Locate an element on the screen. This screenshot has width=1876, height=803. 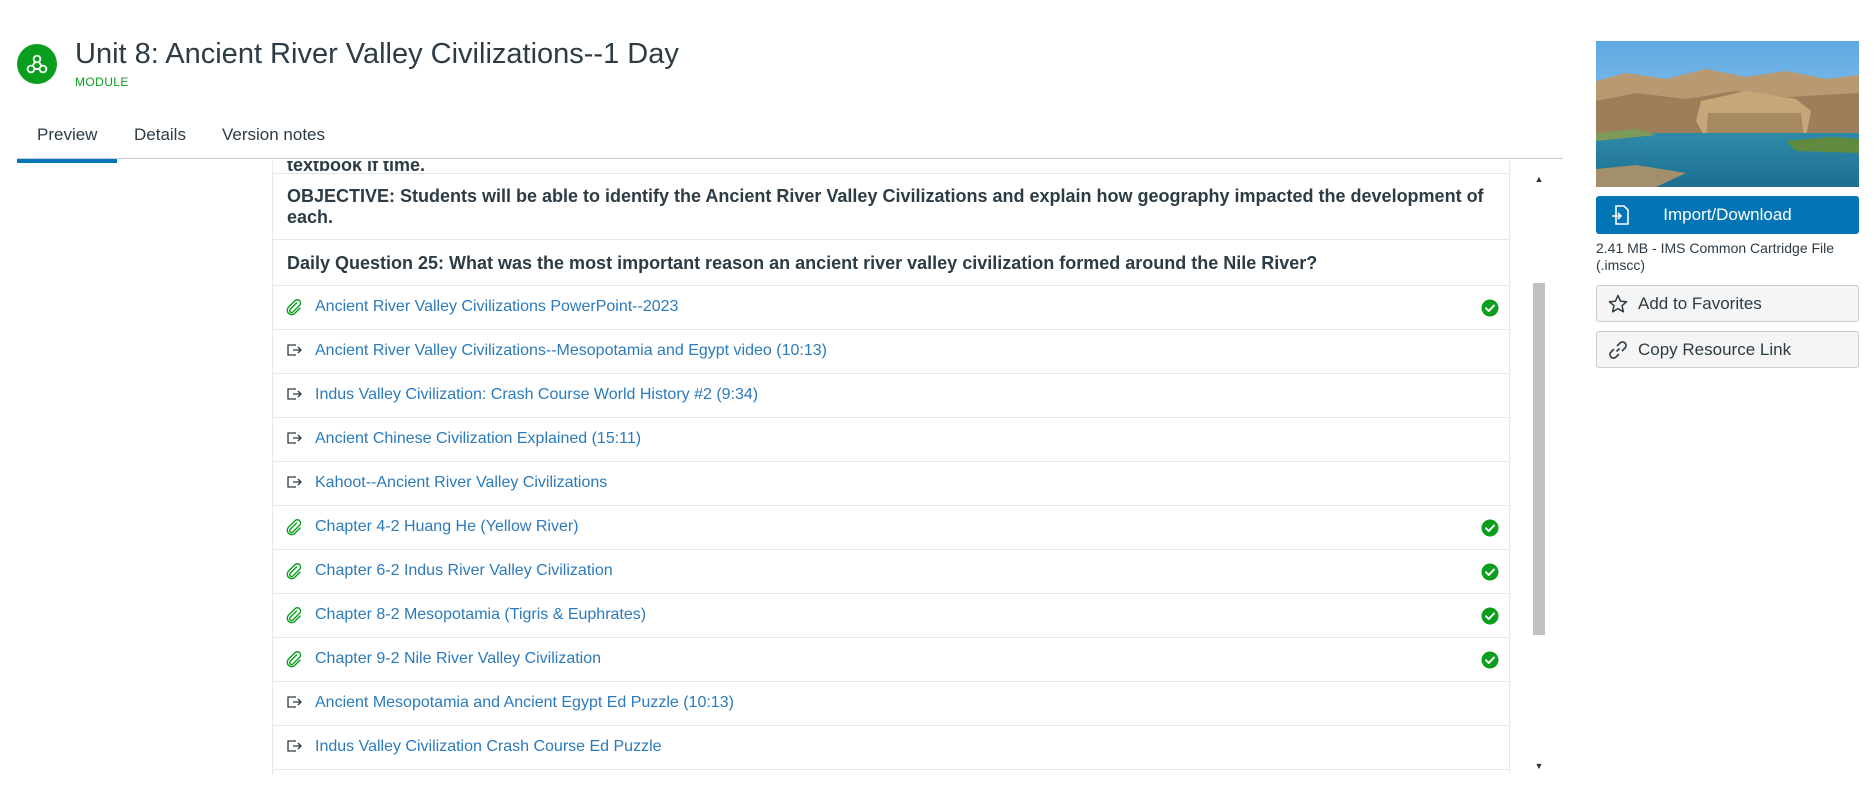
tab-preview: Preview is located at coordinates (67, 144).